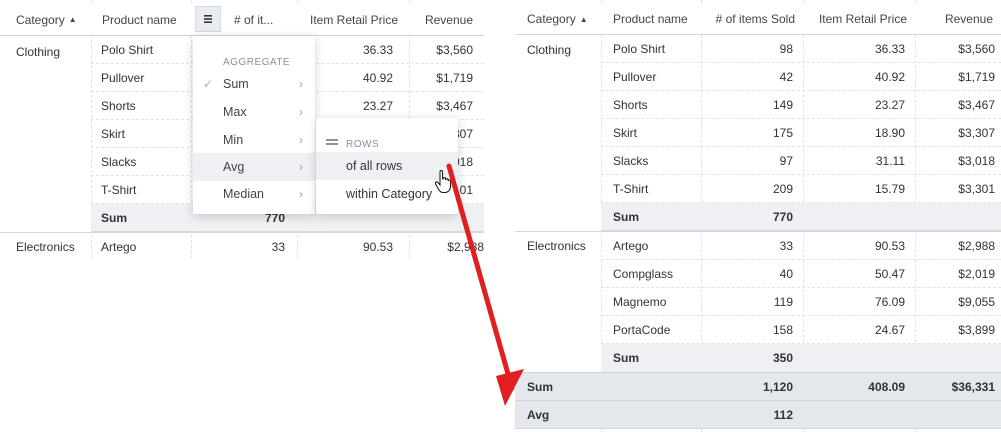 This screenshot has width=1001, height=432. I want to click on menu-item-label: Min, so click(233, 140).